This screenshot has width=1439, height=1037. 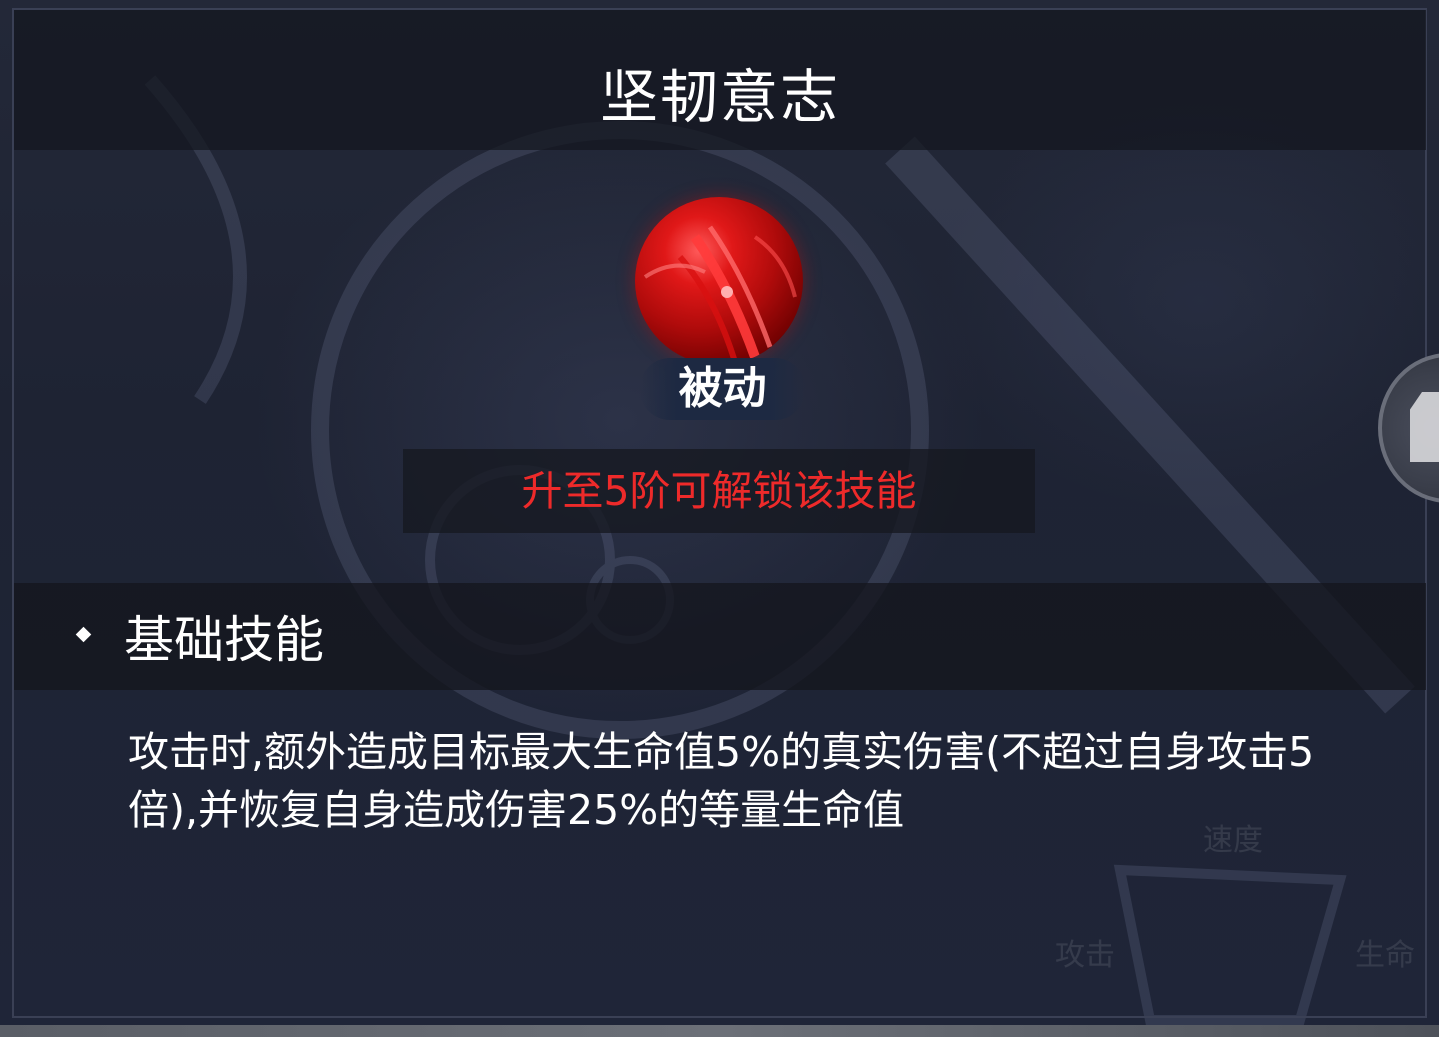 What do you see at coordinates (1233, 840) in the screenshot?
I see `bg-label-speed: 速度` at bounding box center [1233, 840].